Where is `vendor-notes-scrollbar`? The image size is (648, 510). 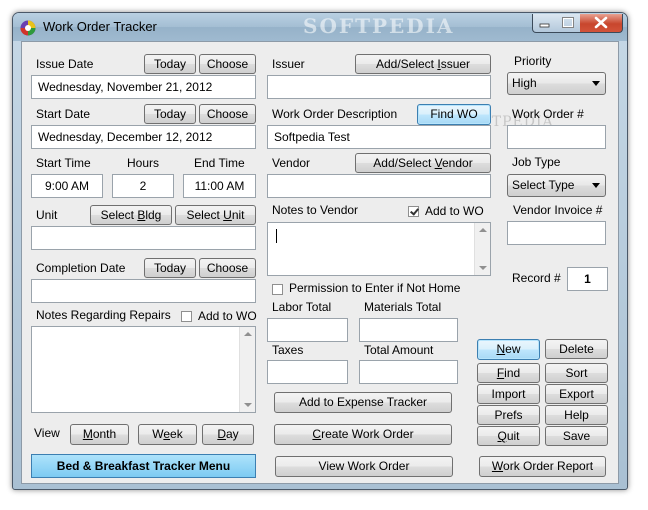 vendor-notes-scrollbar is located at coordinates (482, 249).